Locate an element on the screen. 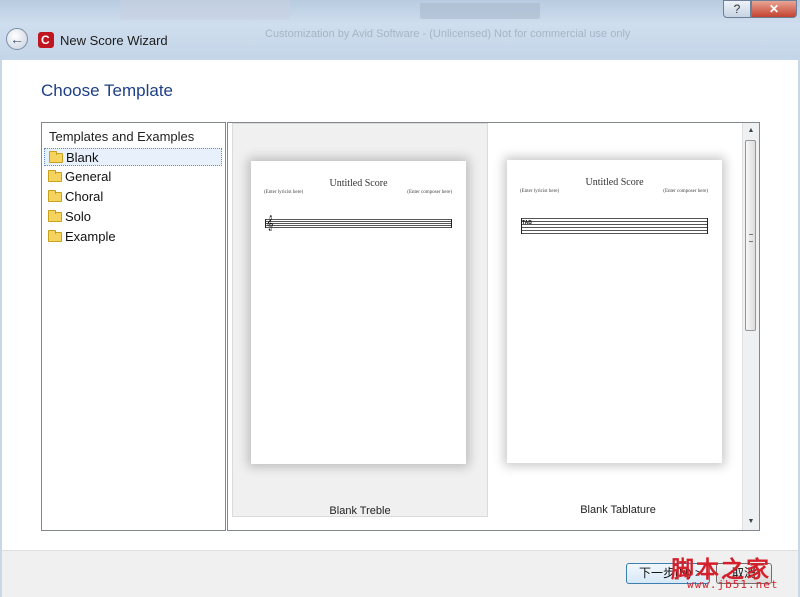 This screenshot has width=800, height=597. close-button: ✕ is located at coordinates (774, 9).